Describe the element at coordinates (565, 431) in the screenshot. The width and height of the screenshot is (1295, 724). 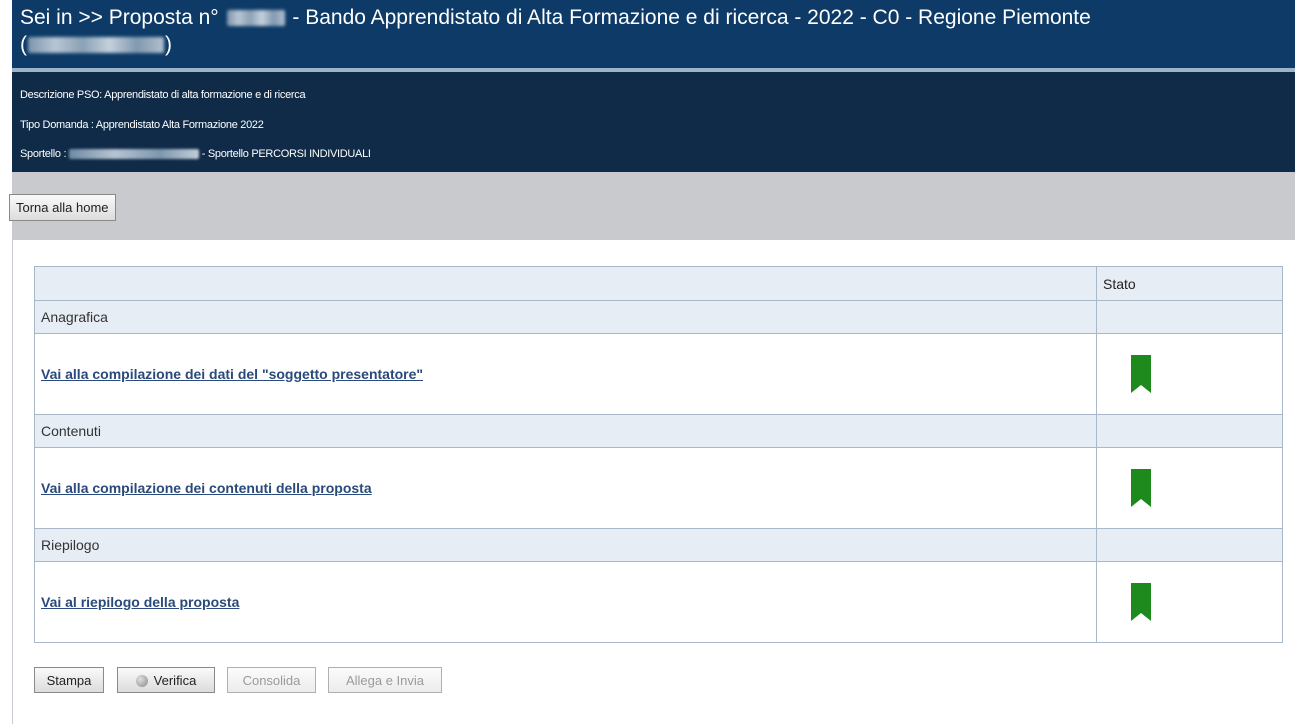
I see `section-label-contenuti: Contenuti` at that location.